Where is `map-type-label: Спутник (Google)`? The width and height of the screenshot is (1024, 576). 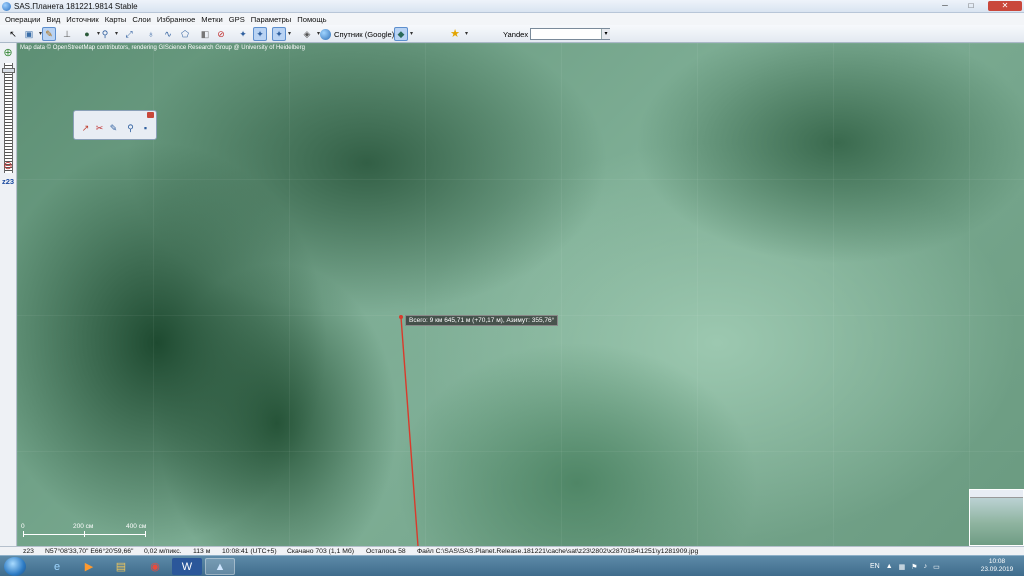 map-type-label: Спутник (Google) is located at coordinates (364, 34).